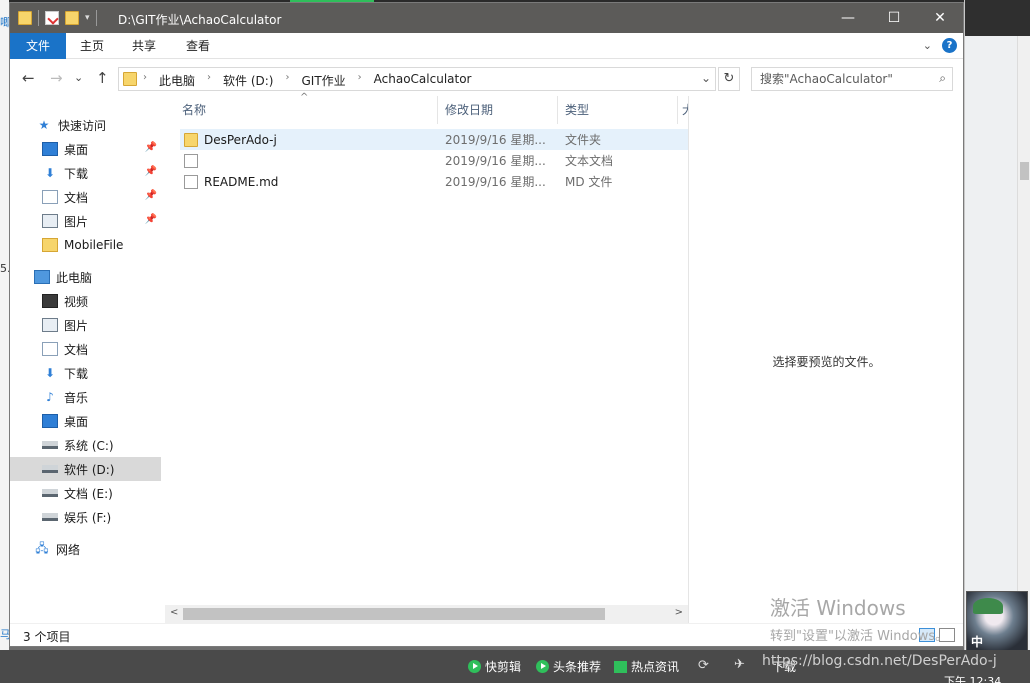 The width and height of the screenshot is (1030, 683). Describe the element at coordinates (848, 18) in the screenshot. I see `minimize-button: —` at that location.